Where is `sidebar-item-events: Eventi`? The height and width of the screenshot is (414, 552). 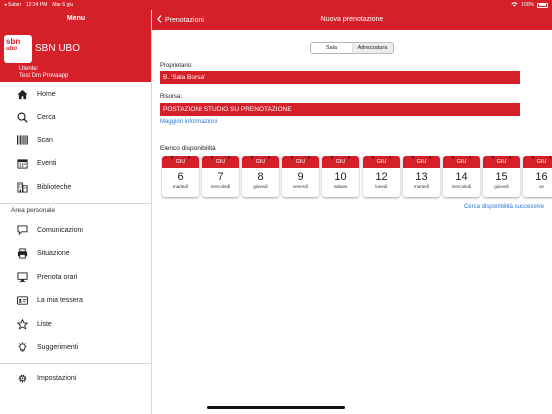
sidebar-item-events: Eventi is located at coordinates (76, 163).